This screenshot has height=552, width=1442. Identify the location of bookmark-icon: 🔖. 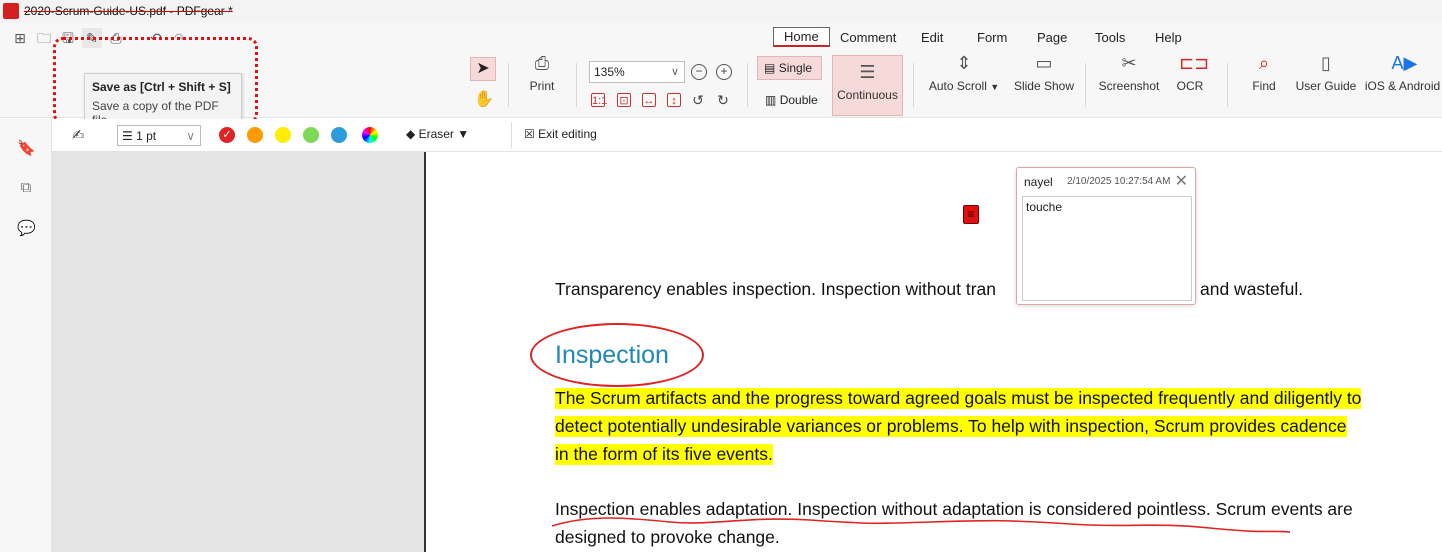
(26, 148).